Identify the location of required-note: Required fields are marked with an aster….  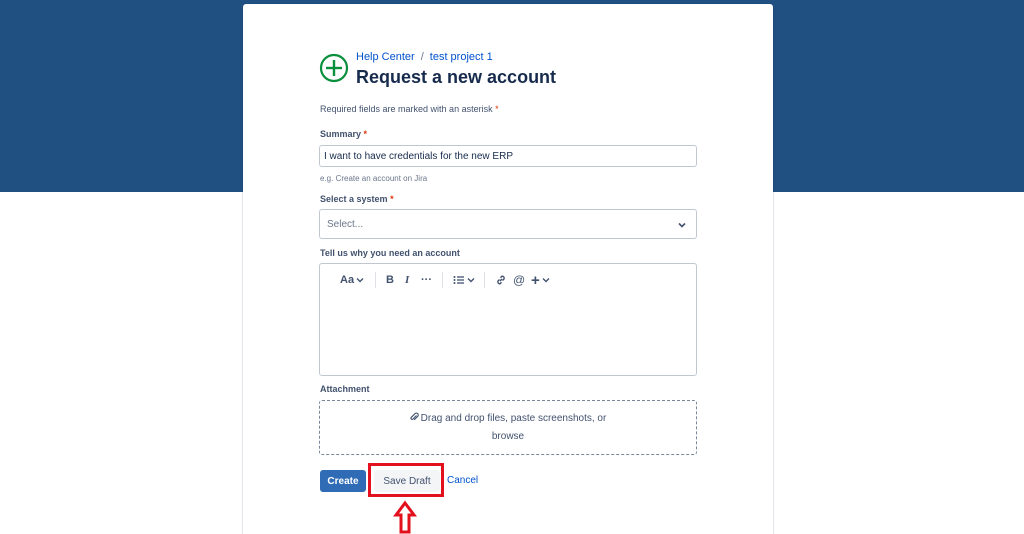
(409, 109).